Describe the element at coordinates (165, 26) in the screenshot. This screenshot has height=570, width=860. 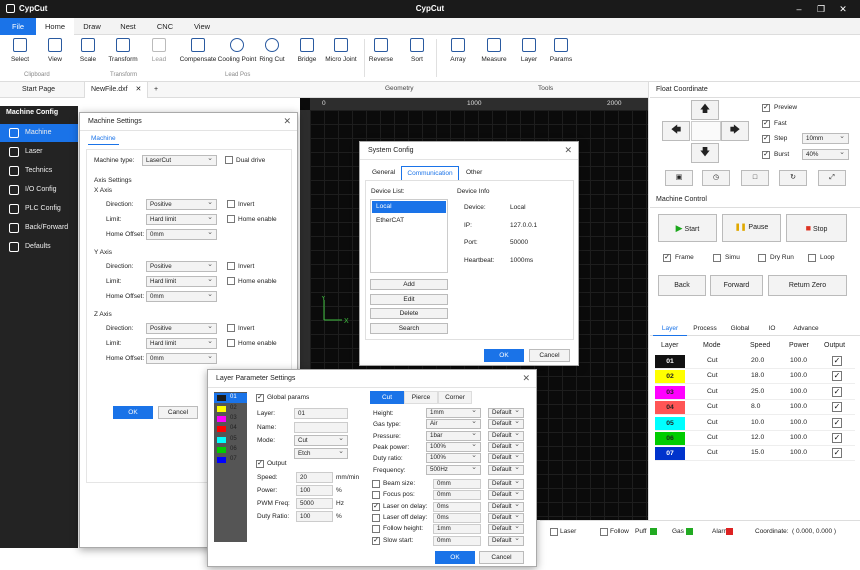
I see `menu-cnc: CNC` at that location.